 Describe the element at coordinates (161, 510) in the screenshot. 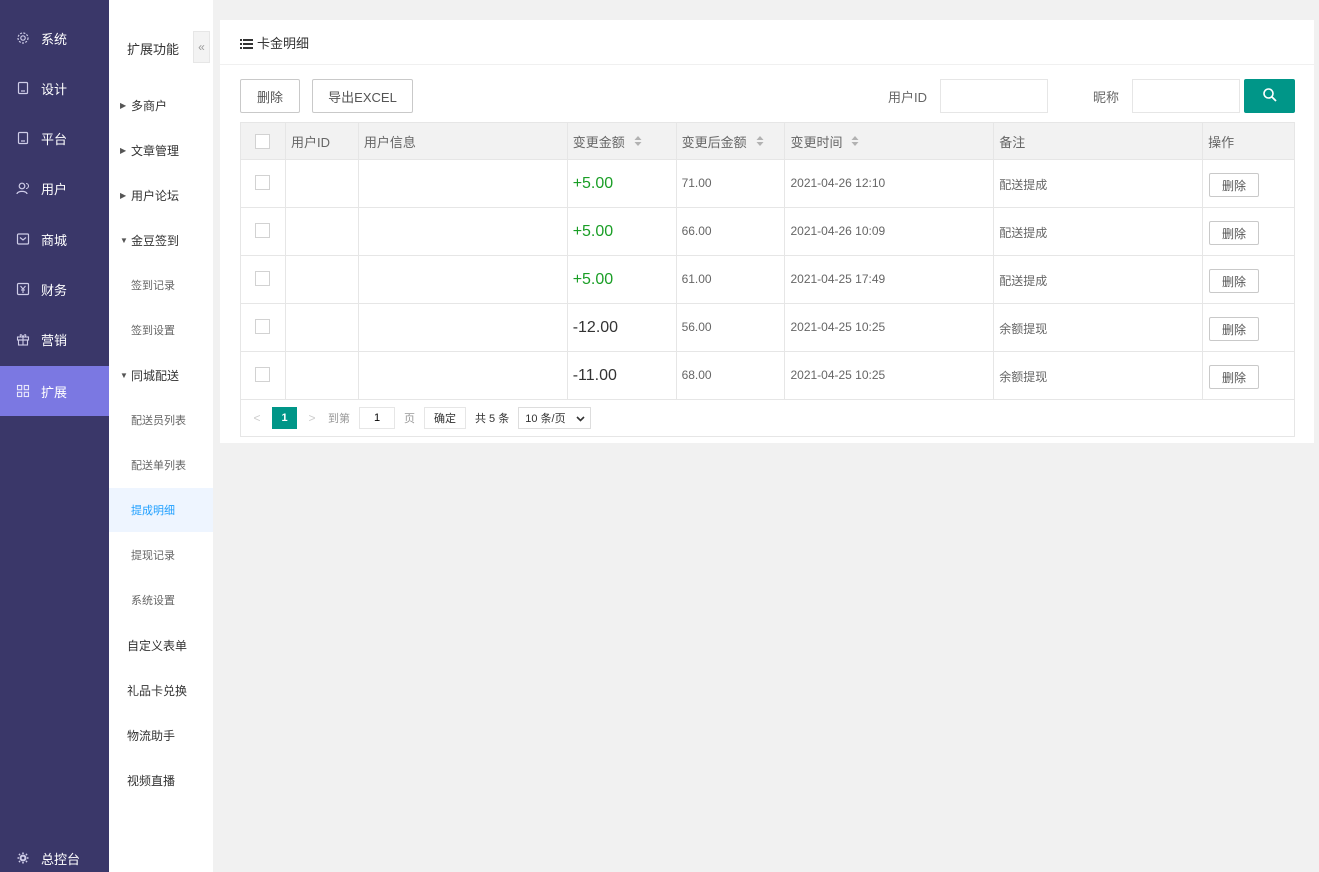

I see `submenu-item-commission-detail: 提成明细` at that location.